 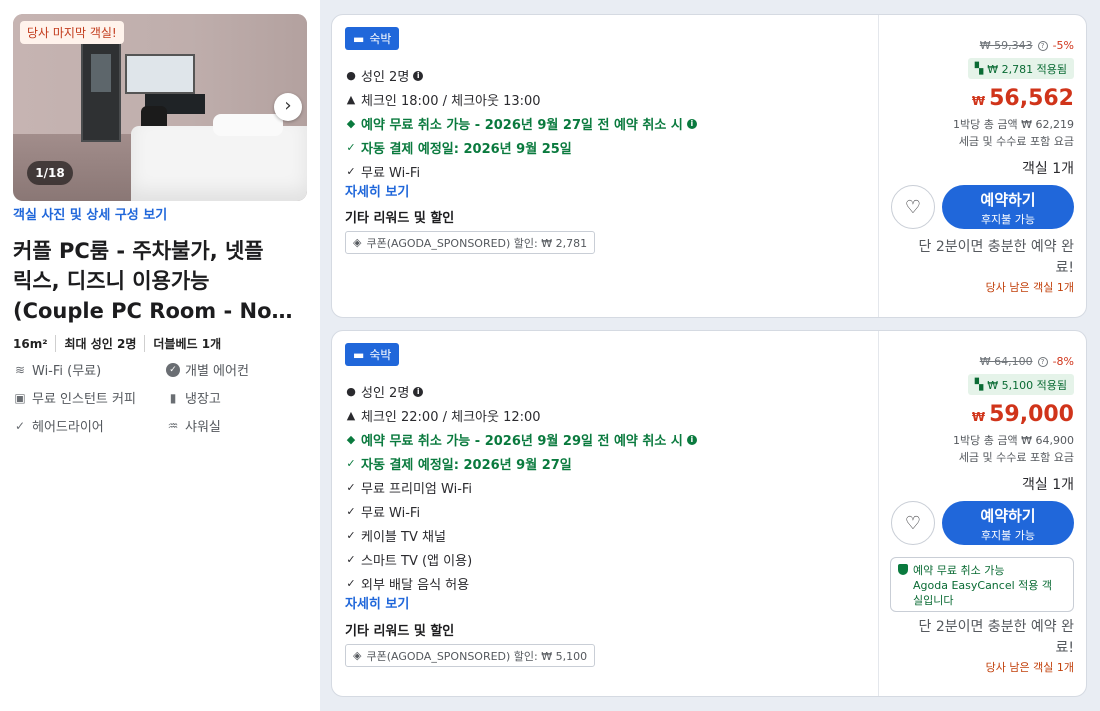 What do you see at coordinates (1006, 45) in the screenshot?
I see `original-price-value: ₩ 59,343` at bounding box center [1006, 45].